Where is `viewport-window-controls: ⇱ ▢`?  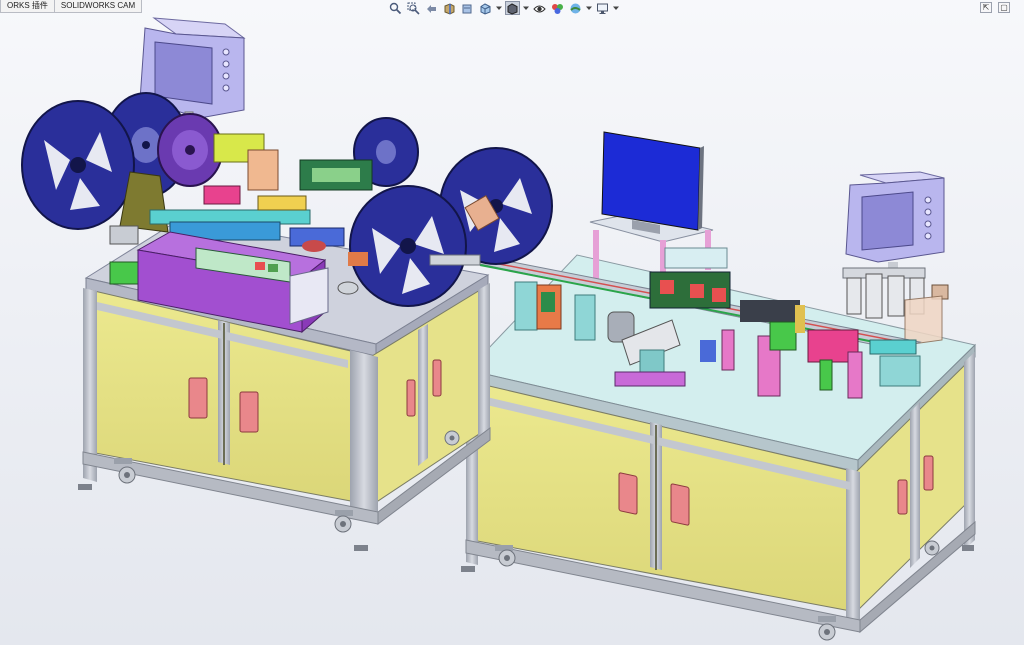 viewport-window-controls: ⇱ ▢ is located at coordinates (995, 7).